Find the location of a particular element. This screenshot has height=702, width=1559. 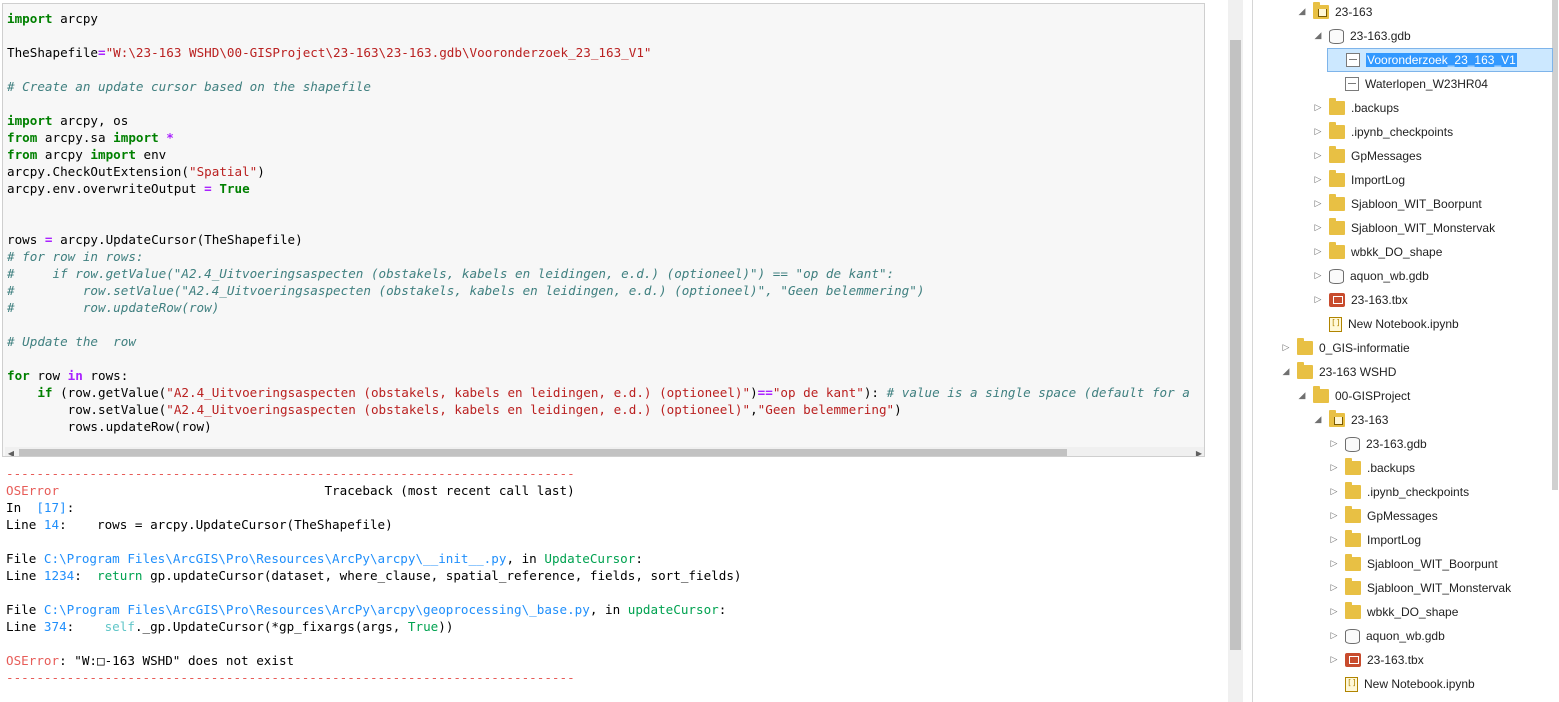

catalog-item: ◢ 23-163 WSHD is located at coordinates (1337, 372).